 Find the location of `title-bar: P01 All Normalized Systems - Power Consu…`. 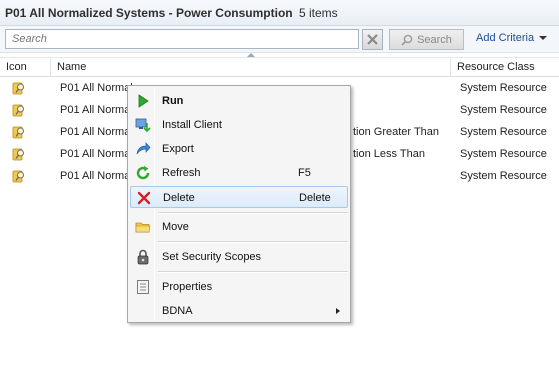

title-bar: P01 All Normalized Systems - Power Consu… is located at coordinates (279, 13).